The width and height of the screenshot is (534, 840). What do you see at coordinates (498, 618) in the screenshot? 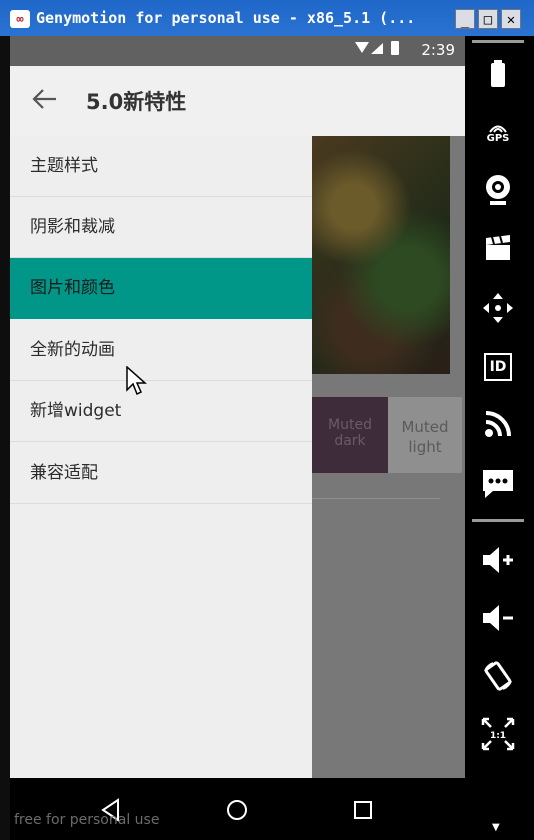
I see `volume-down-icon` at bounding box center [498, 618].